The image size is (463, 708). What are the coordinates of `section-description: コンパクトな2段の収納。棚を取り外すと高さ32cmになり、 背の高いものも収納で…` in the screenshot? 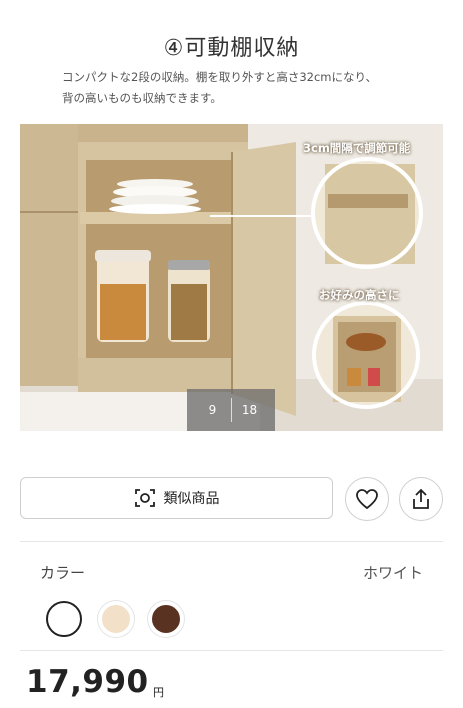 It's located at (252, 88).